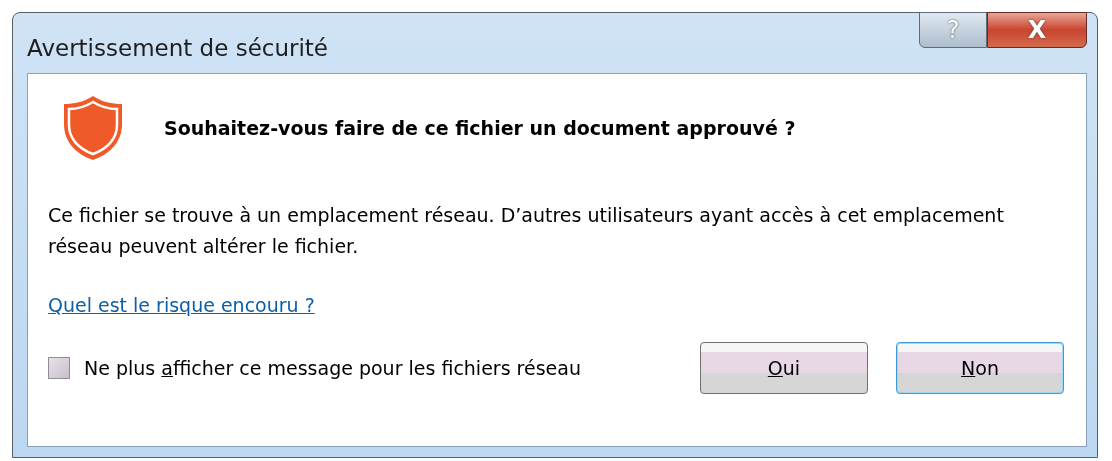 The height and width of the screenshot is (461, 1112). What do you see at coordinates (526, 231) in the screenshot?
I see `message-text: Ce fichier se trouve à un emplacement réseau. D’autres utilisateurs ayant accès à cet emplacement réseau peuvent altérer le fichier.` at bounding box center [526, 231].